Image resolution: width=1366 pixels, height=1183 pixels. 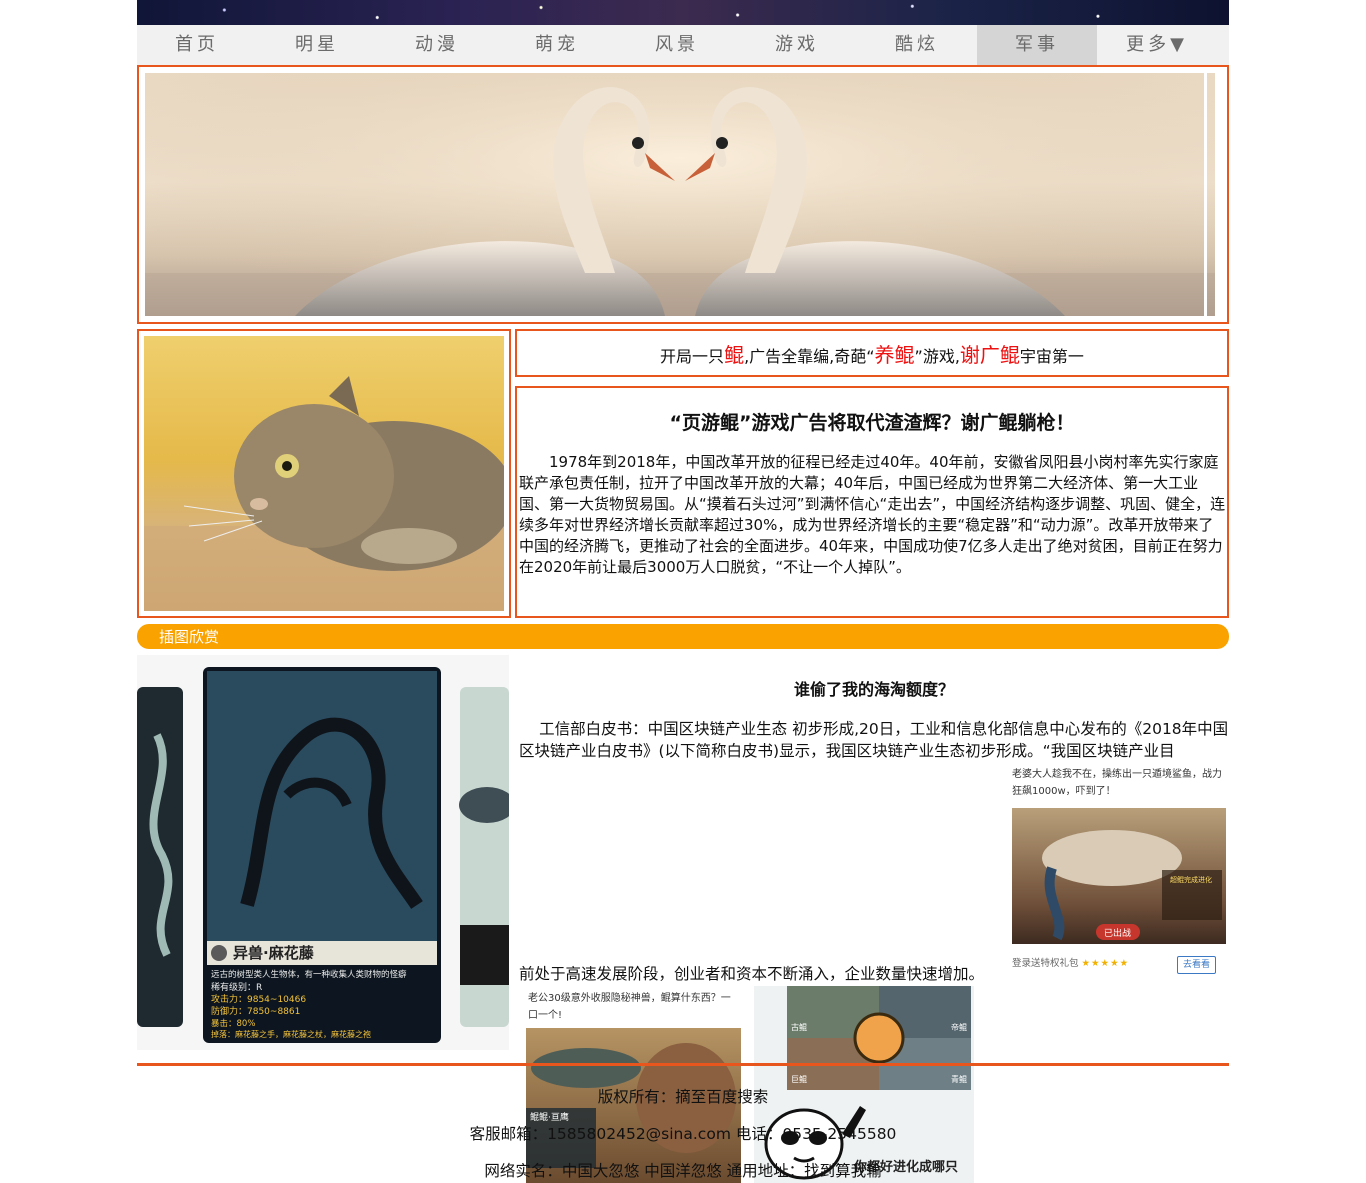 What do you see at coordinates (1196, 965) in the screenshot?
I see `ad1-view-button: 去看看` at bounding box center [1196, 965].